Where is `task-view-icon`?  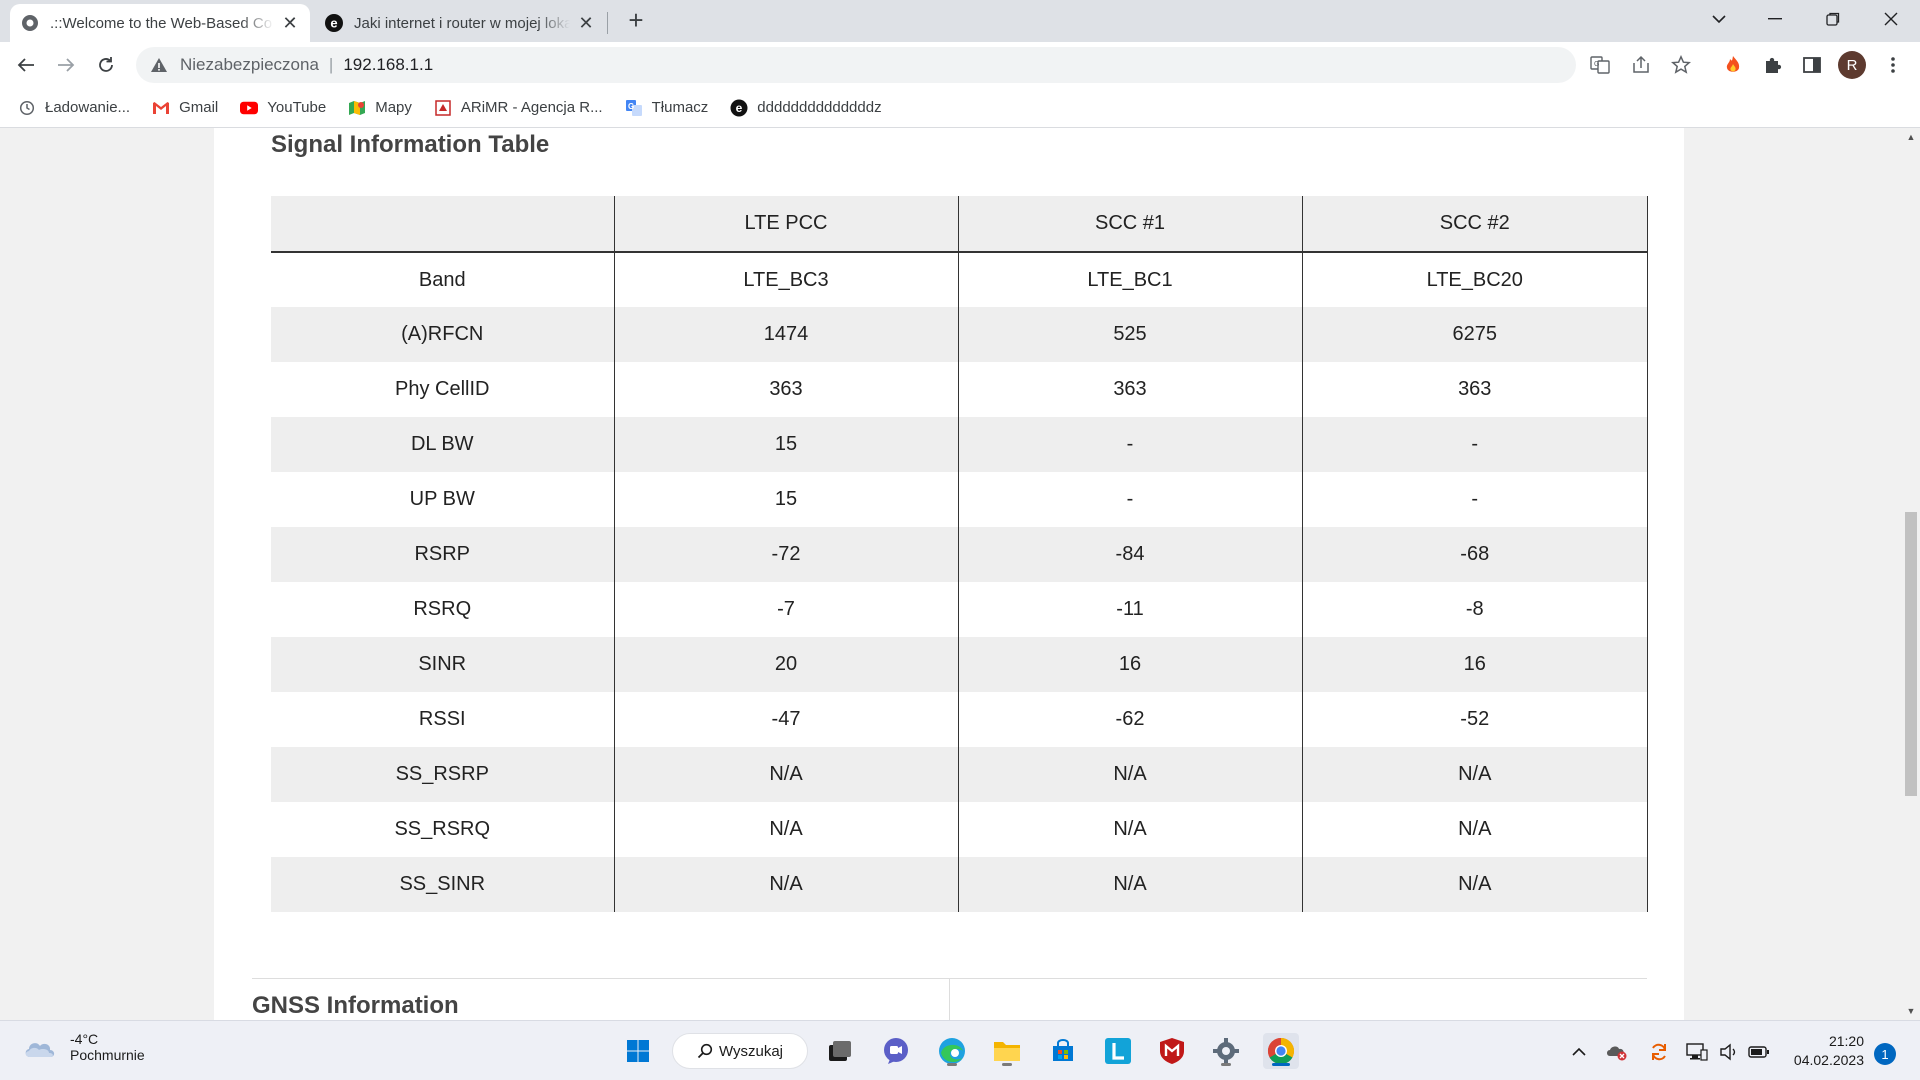
task-view-icon is located at coordinates (840, 1051).